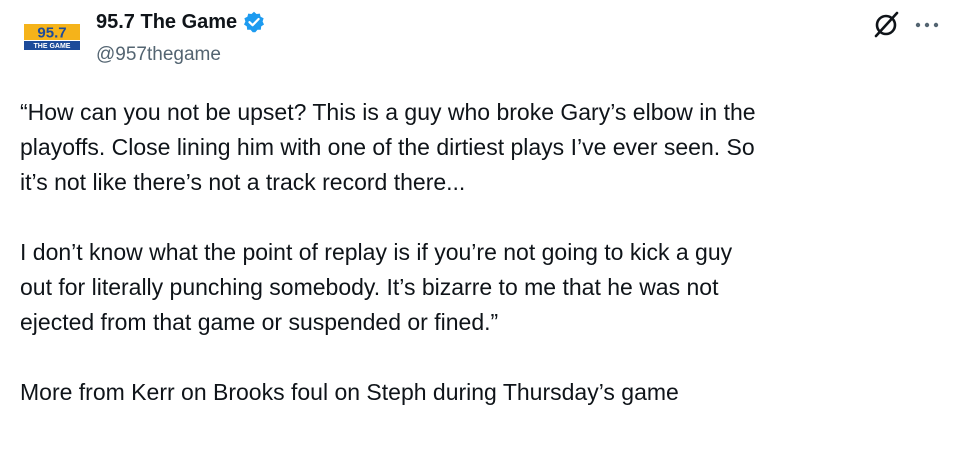 The width and height of the screenshot is (960, 453). I want to click on display-name: 95.7 The Game, so click(166, 22).